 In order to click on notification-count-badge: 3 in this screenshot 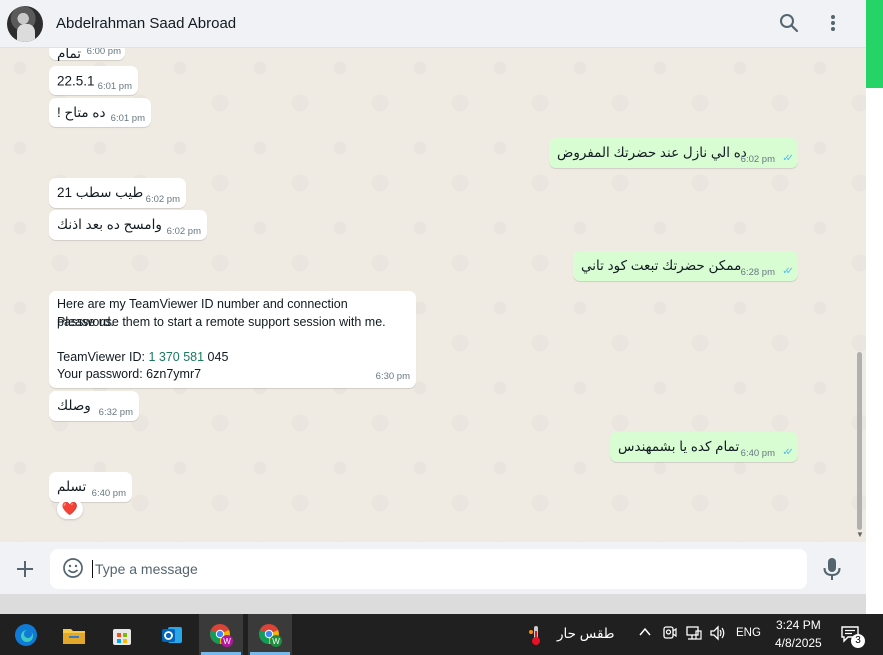, I will do `click(858, 641)`.